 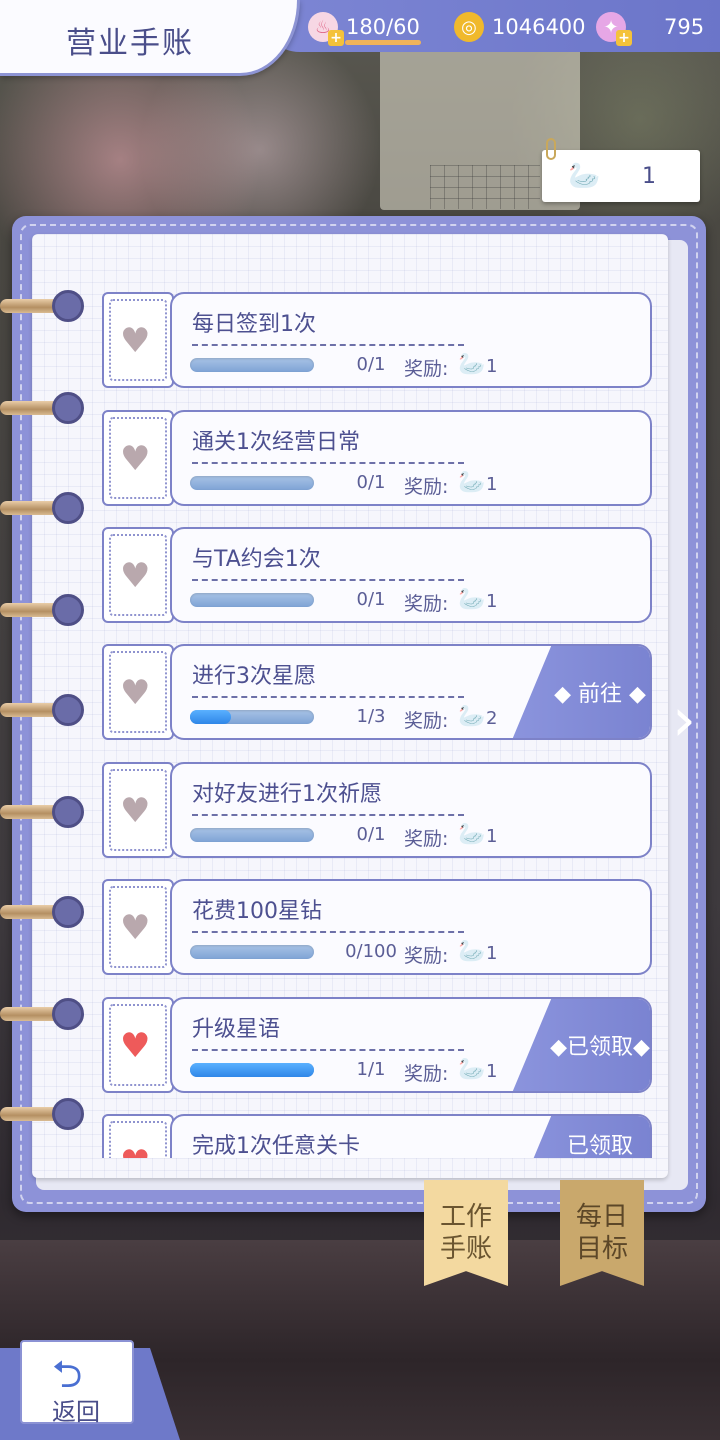 What do you see at coordinates (326, 29) in the screenshot?
I see `cake-icon: ♨ +` at bounding box center [326, 29].